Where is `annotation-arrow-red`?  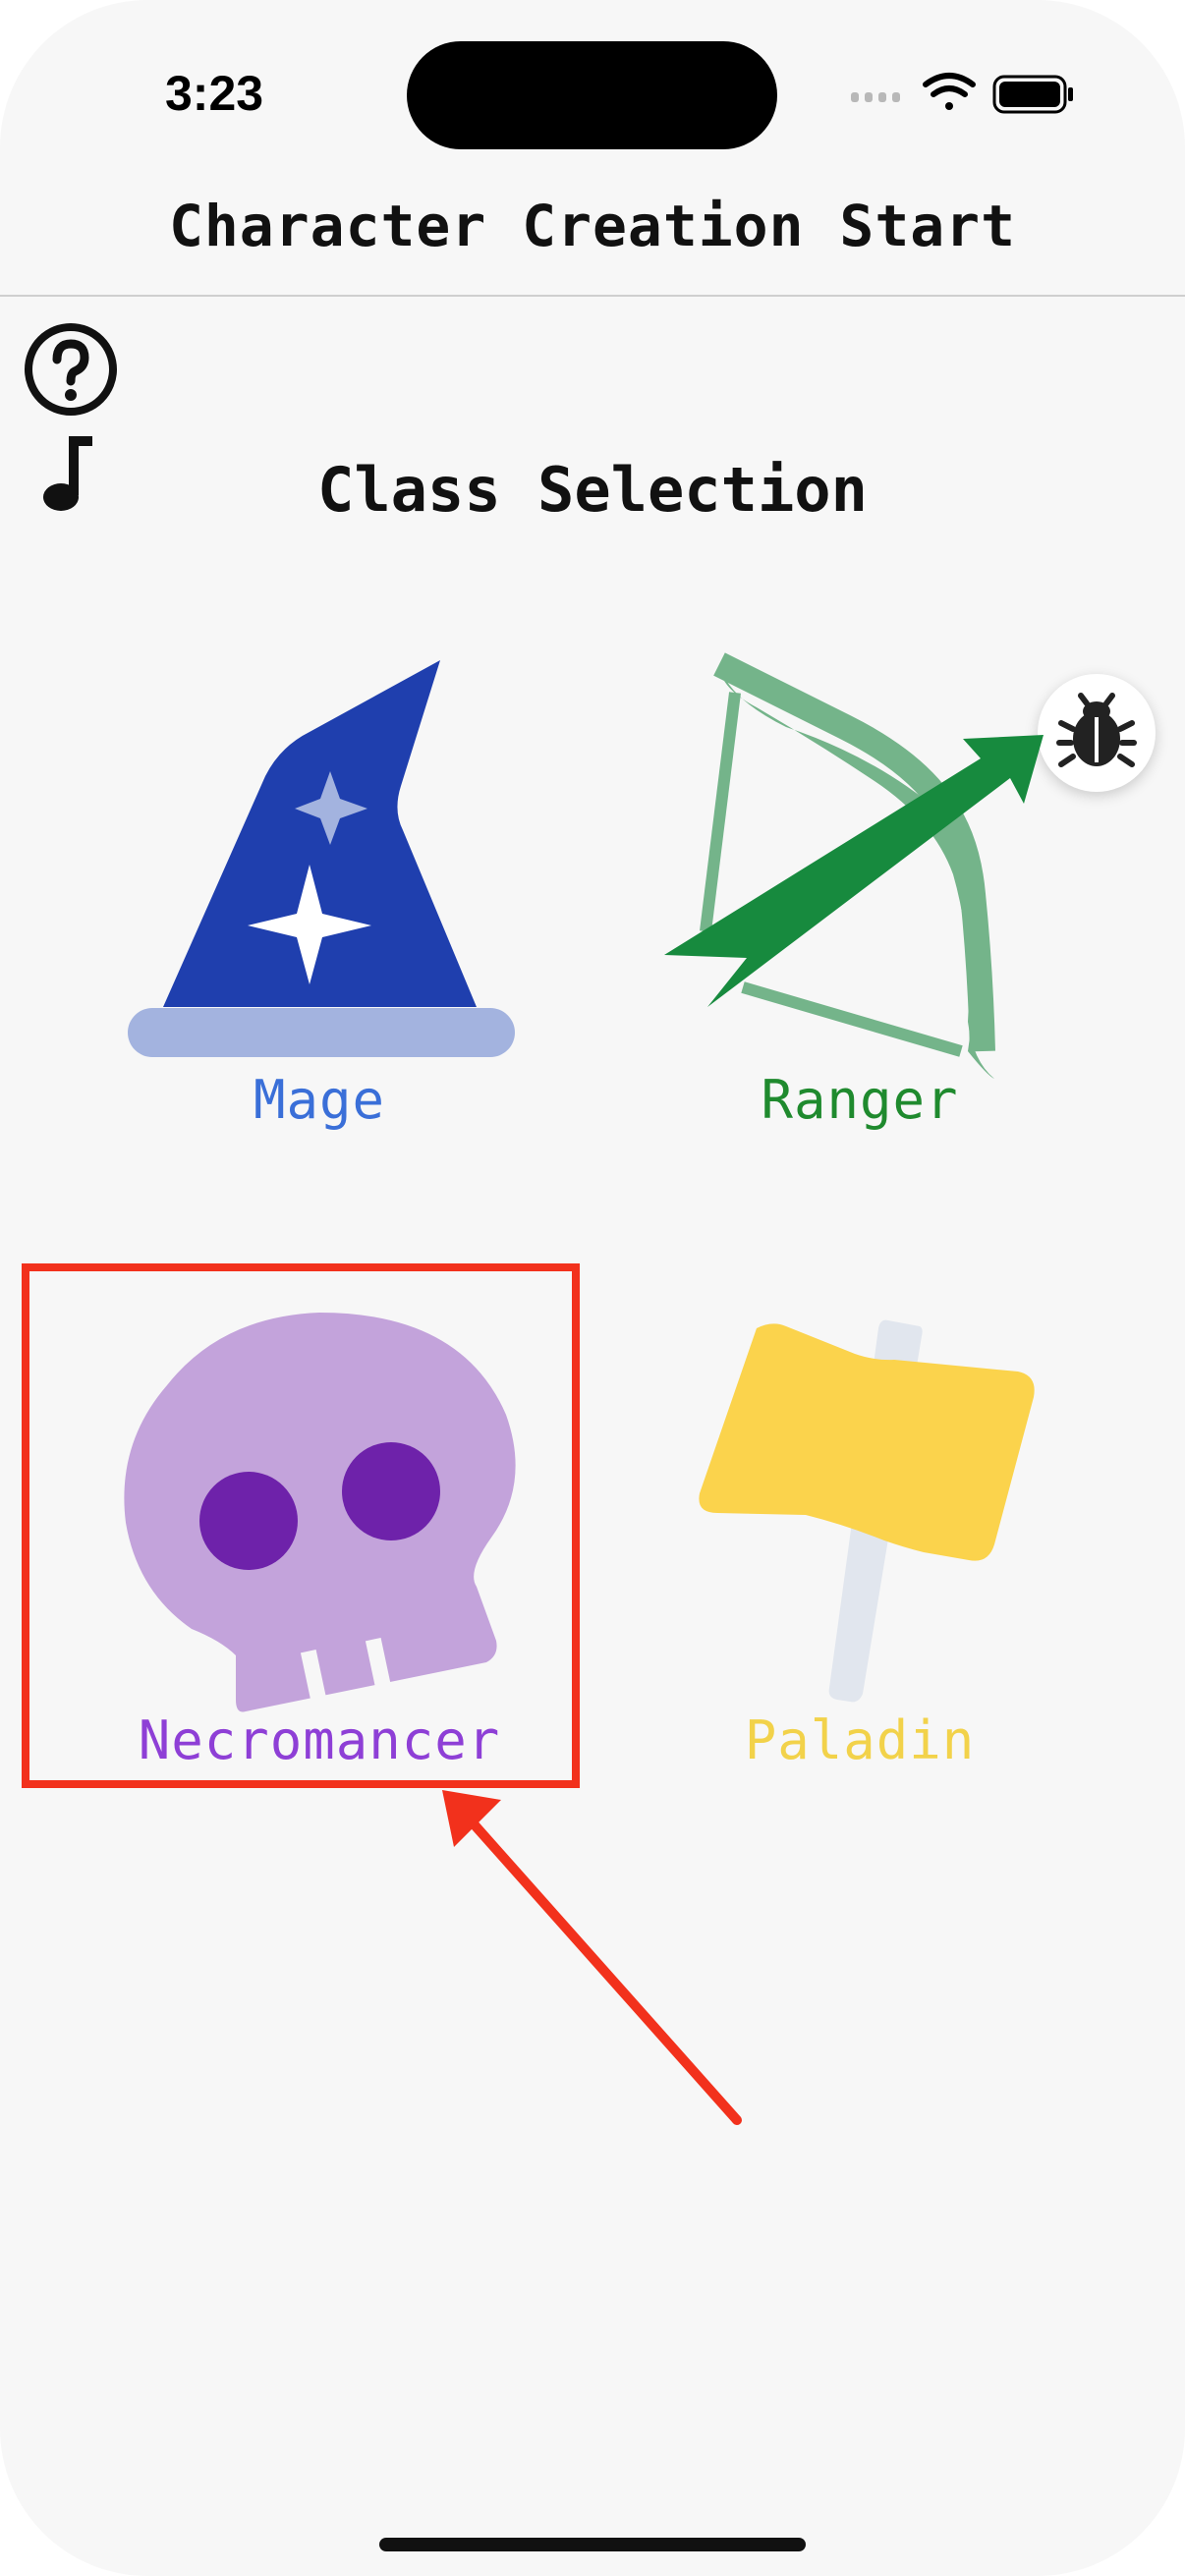
annotation-arrow-red is located at coordinates (592, 1957).